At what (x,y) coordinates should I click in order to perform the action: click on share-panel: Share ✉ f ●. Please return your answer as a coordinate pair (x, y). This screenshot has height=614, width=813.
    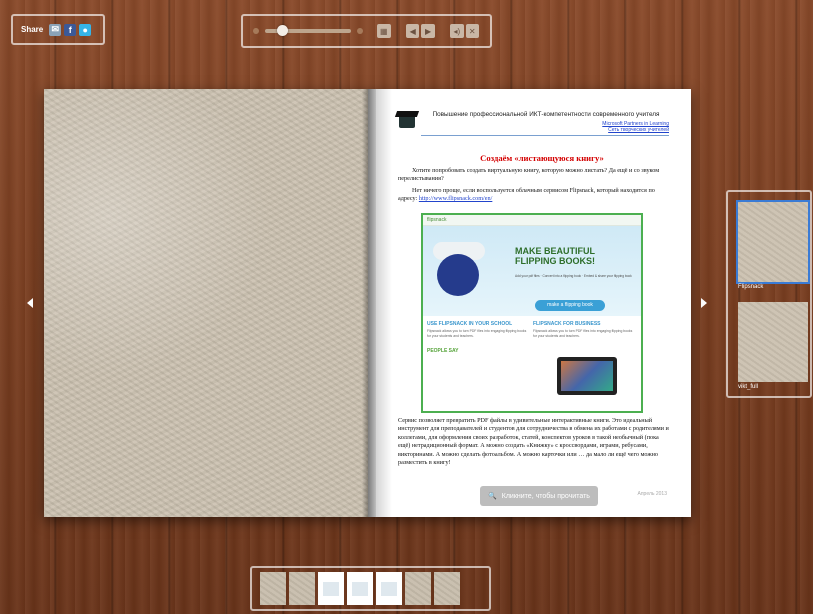
    Looking at the image, I should click on (58, 29).